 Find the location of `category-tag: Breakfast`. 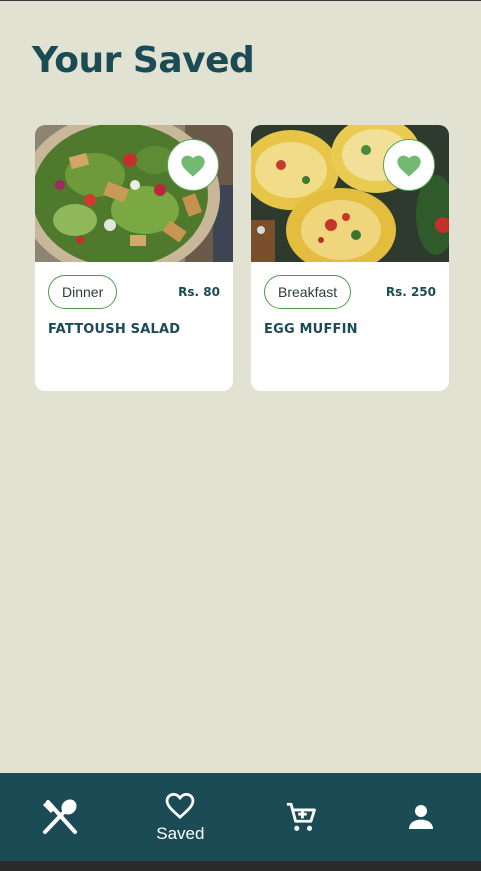

category-tag: Breakfast is located at coordinates (308, 292).